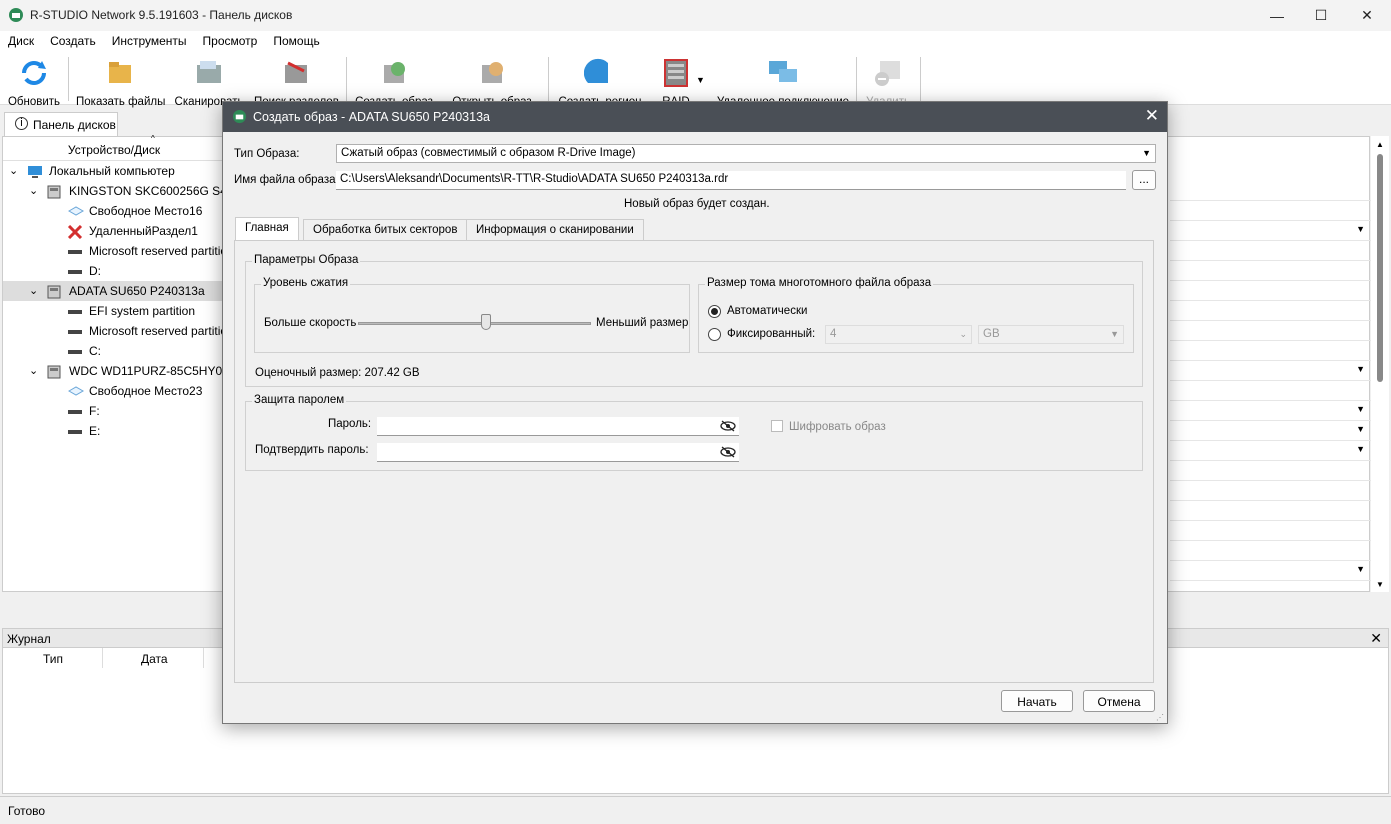  Describe the element at coordinates (555, 230) in the screenshot. I see `tab-scan-info: Информация о сканировании` at that location.